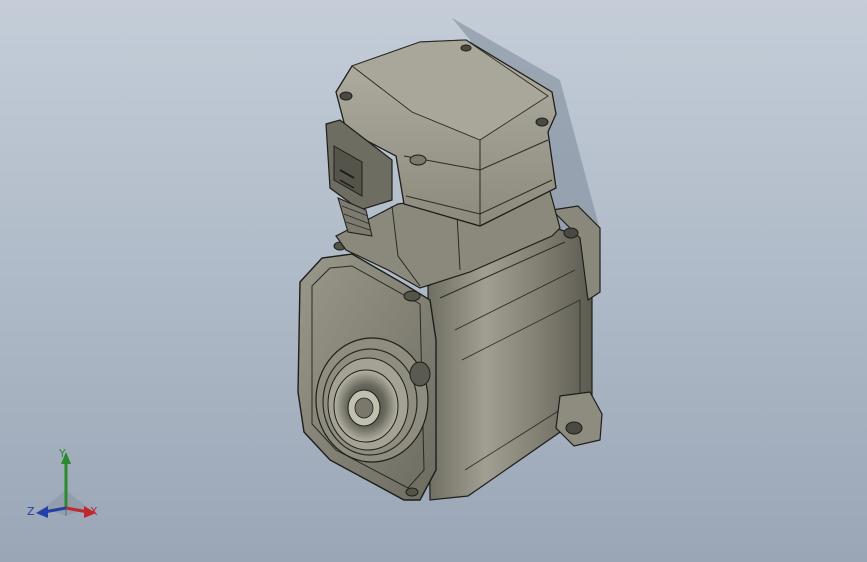 This screenshot has height=562, width=867. Describe the element at coordinates (65, 486) in the screenshot. I see `axis-triad: Y X Z` at that location.